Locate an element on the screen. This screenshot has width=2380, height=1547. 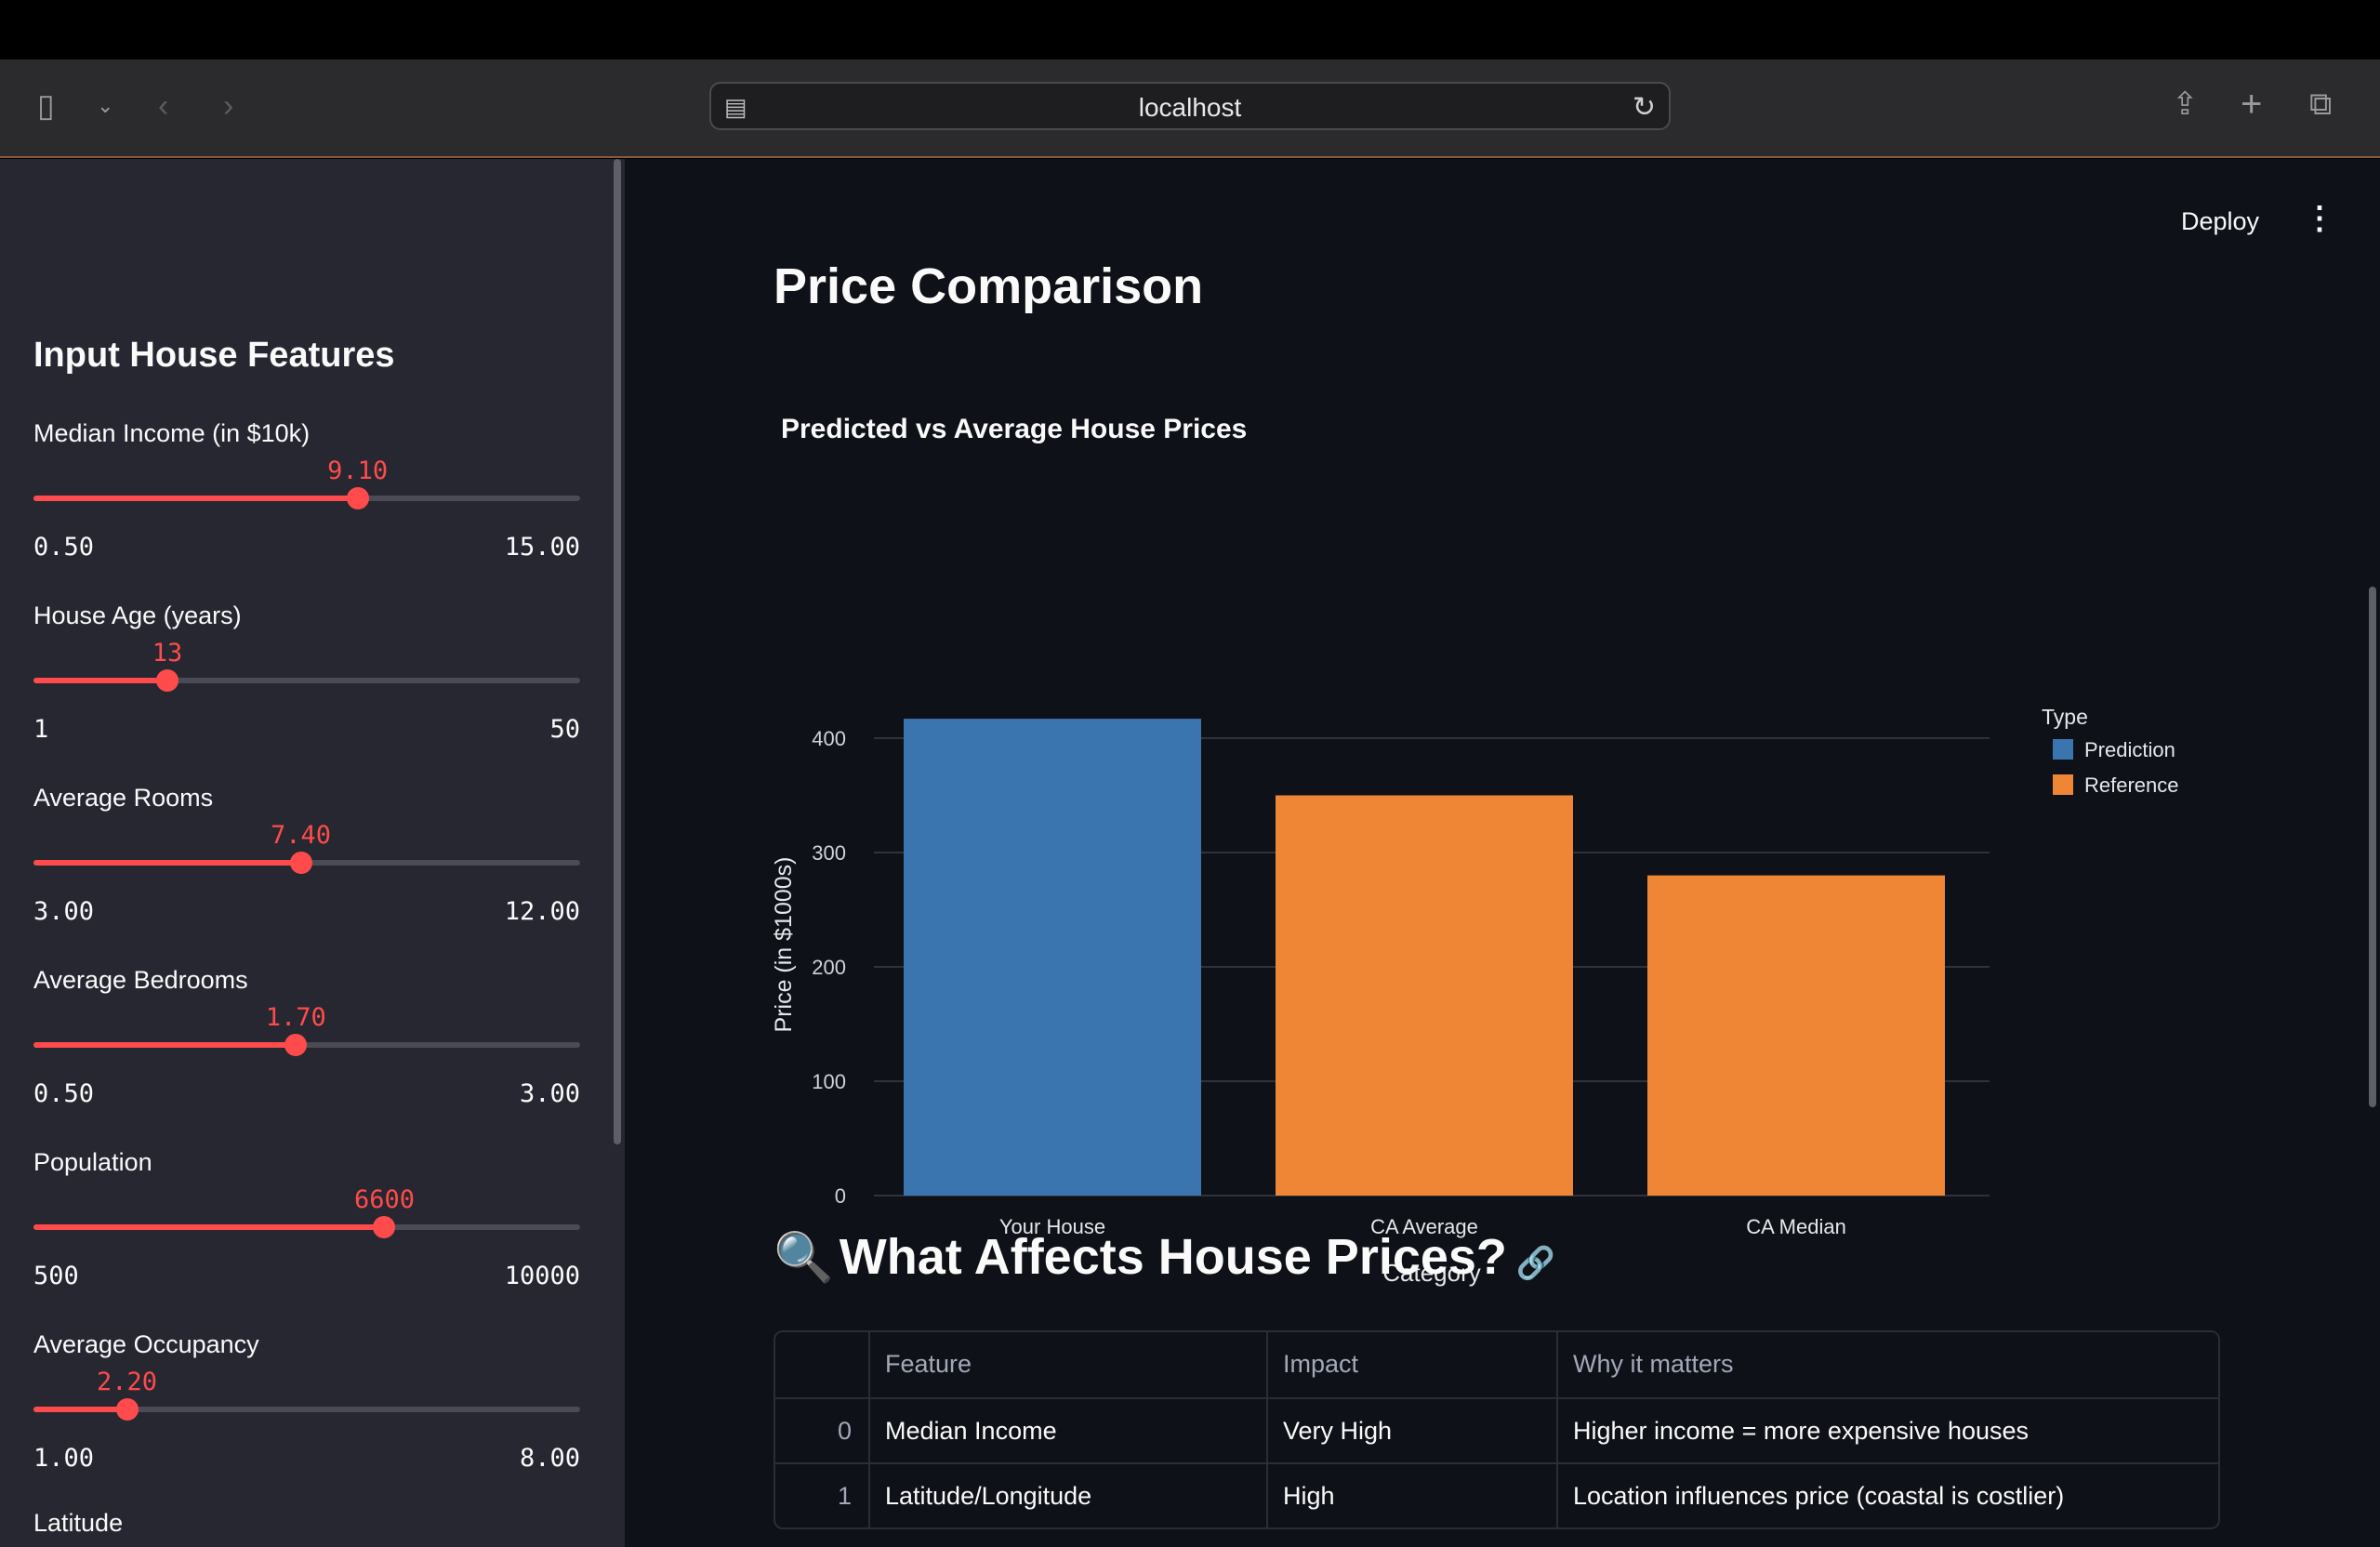
reload-icon: ↻ is located at coordinates (1644, 107).